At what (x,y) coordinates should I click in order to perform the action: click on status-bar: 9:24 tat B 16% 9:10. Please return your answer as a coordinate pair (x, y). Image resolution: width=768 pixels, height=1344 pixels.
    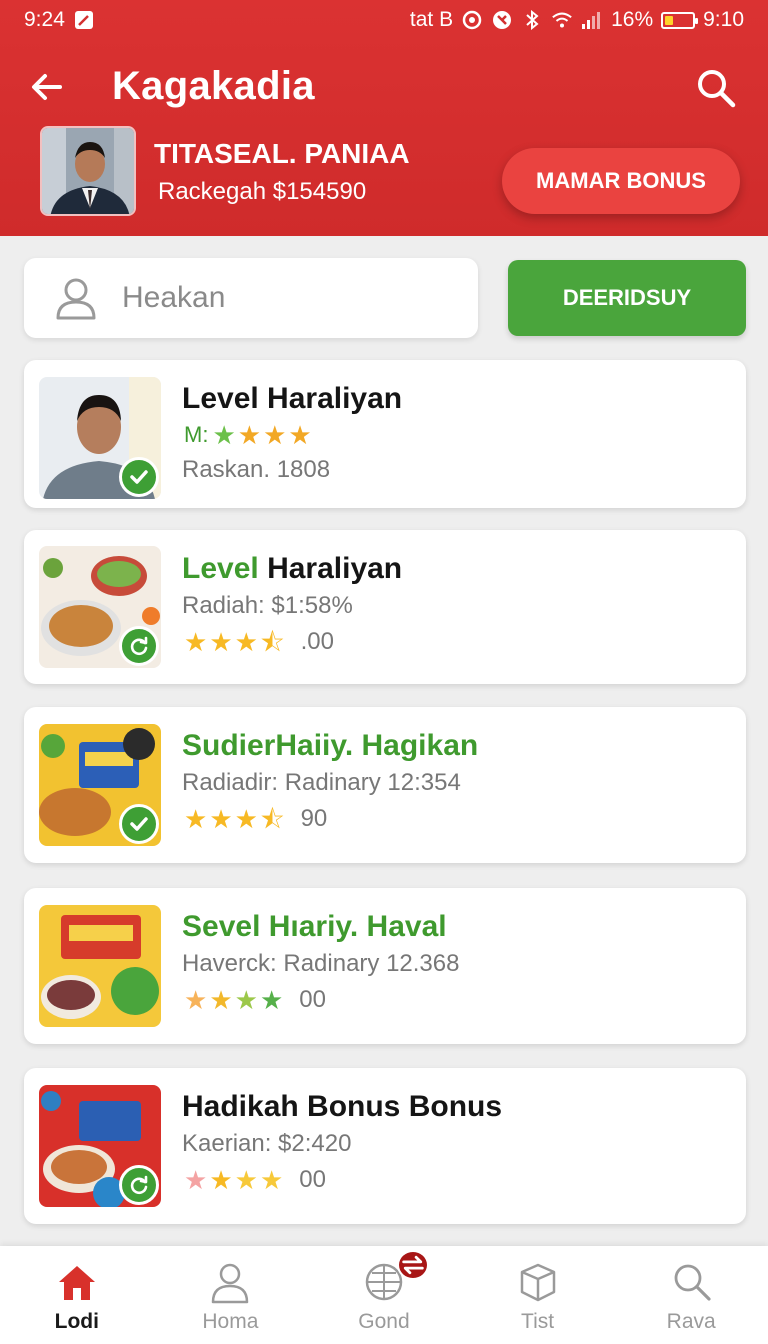
    Looking at the image, I should click on (384, 20).